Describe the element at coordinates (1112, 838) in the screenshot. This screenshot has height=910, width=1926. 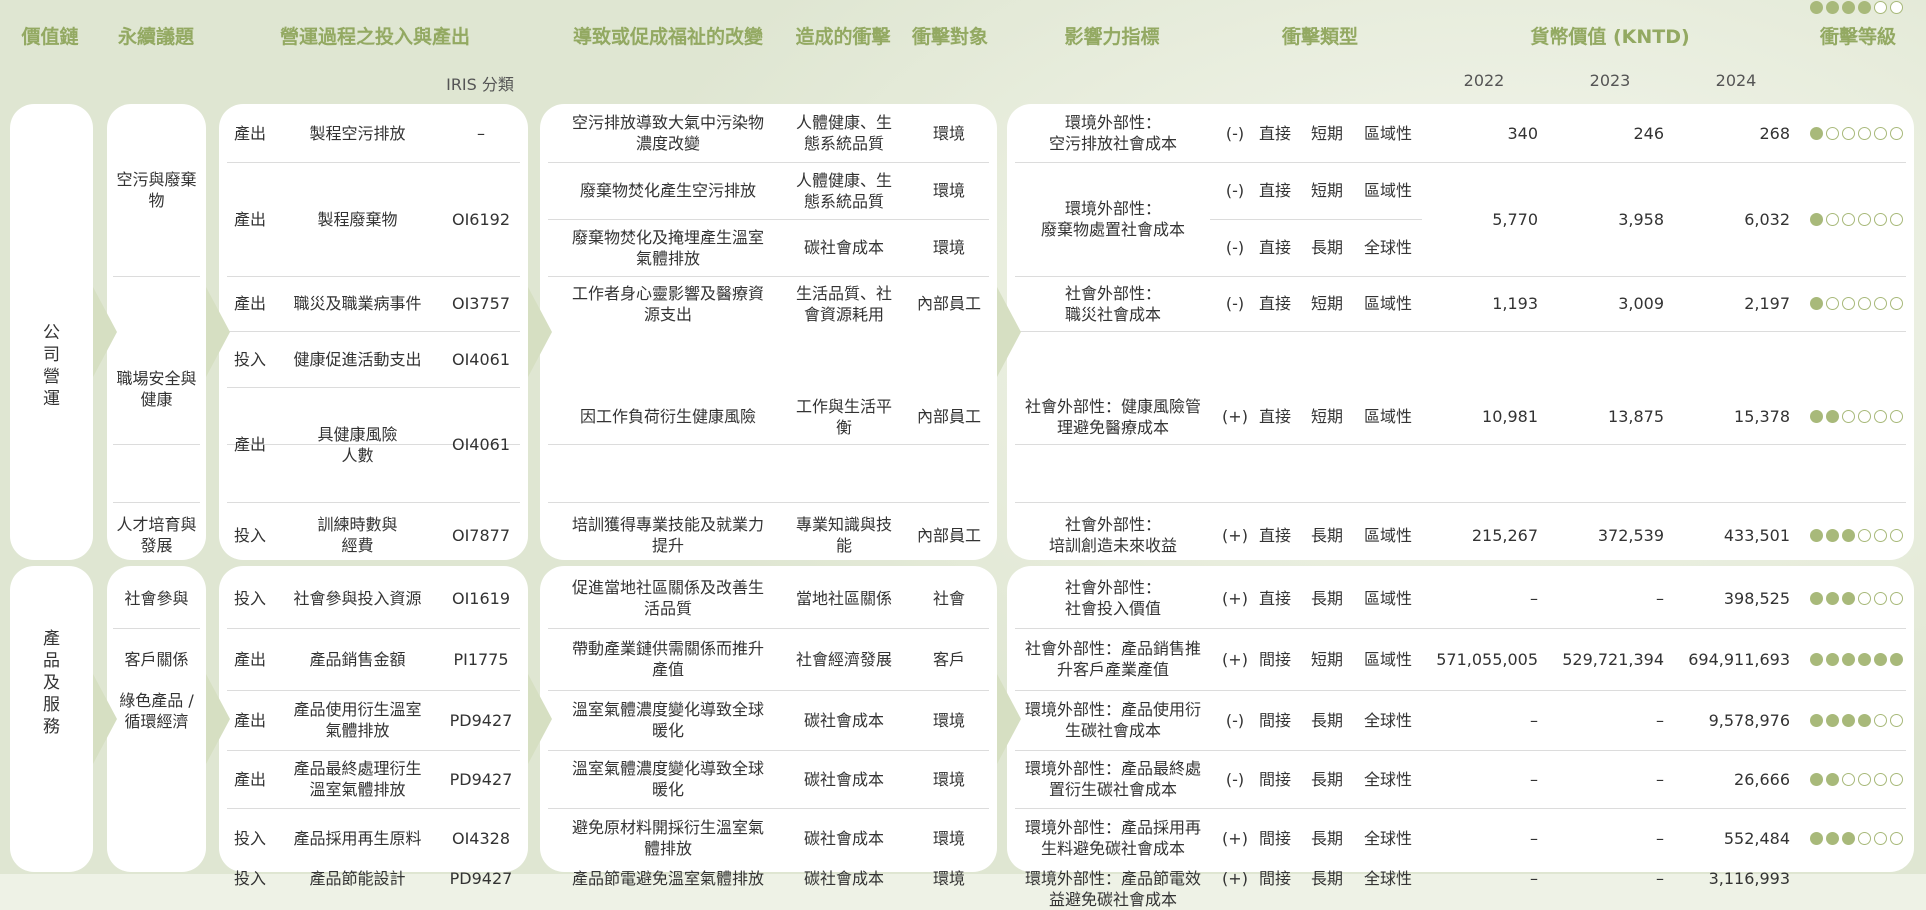
I see `impact-indicator: 環境外部性：產品採用再 生料避免碳社會成本` at that location.